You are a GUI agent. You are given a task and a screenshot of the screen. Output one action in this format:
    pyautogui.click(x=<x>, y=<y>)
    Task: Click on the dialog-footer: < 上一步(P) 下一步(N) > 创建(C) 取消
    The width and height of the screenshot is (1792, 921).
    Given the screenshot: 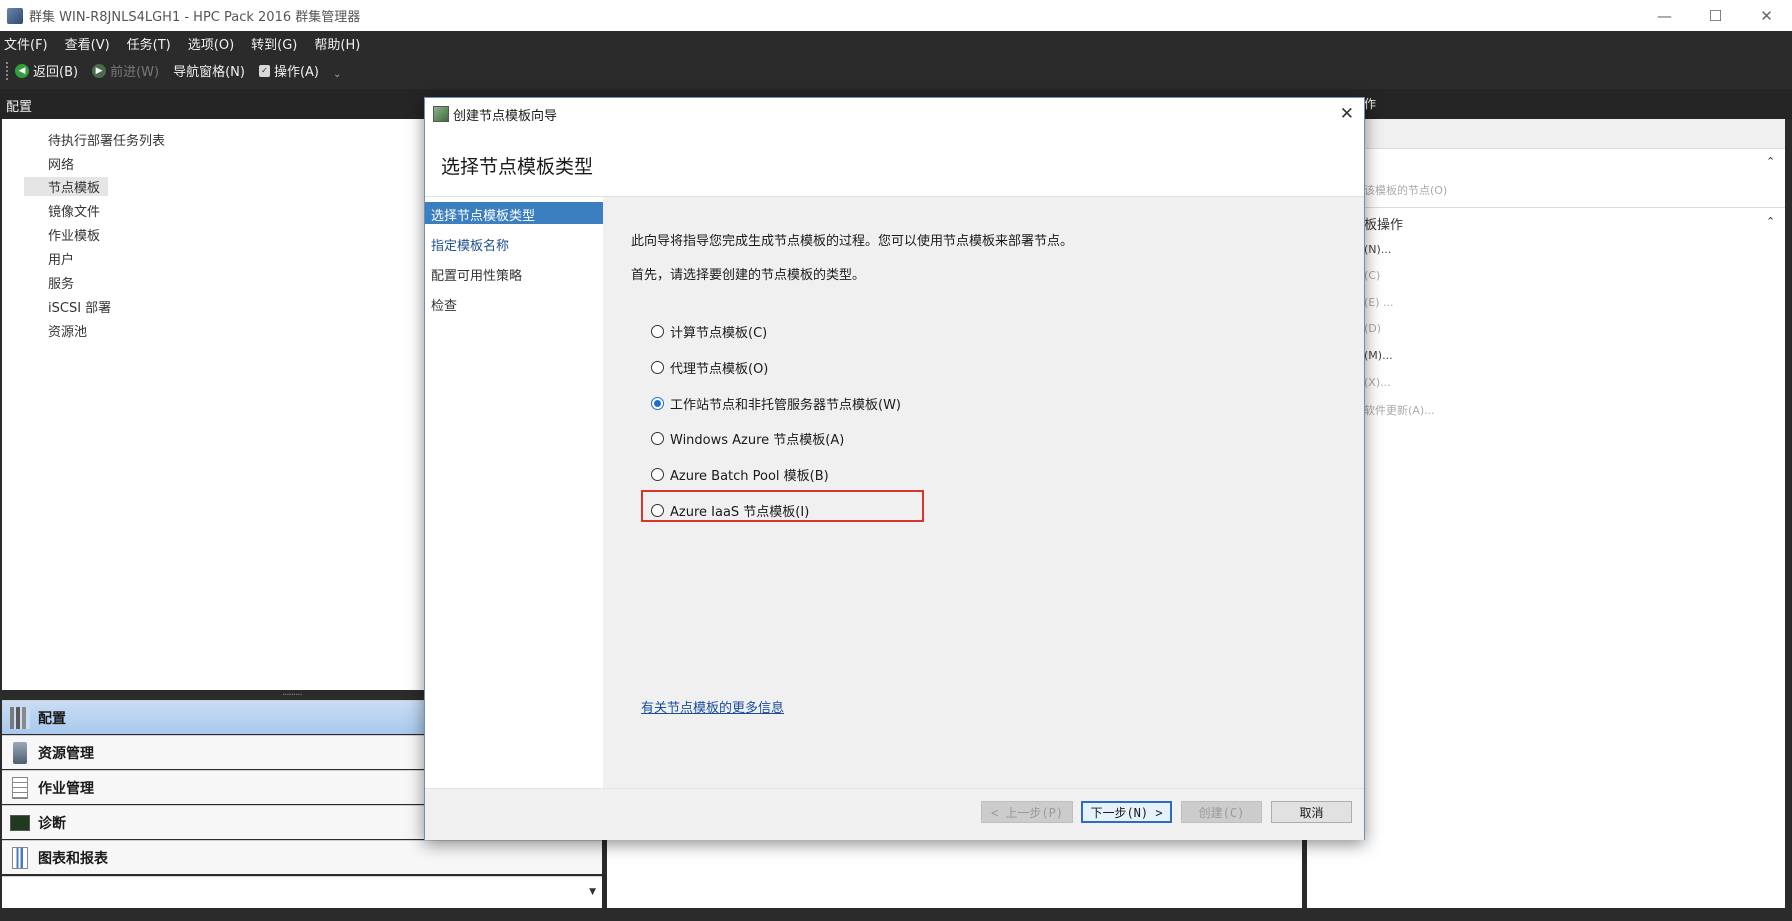 What is the action you would take?
    pyautogui.click(x=894, y=814)
    